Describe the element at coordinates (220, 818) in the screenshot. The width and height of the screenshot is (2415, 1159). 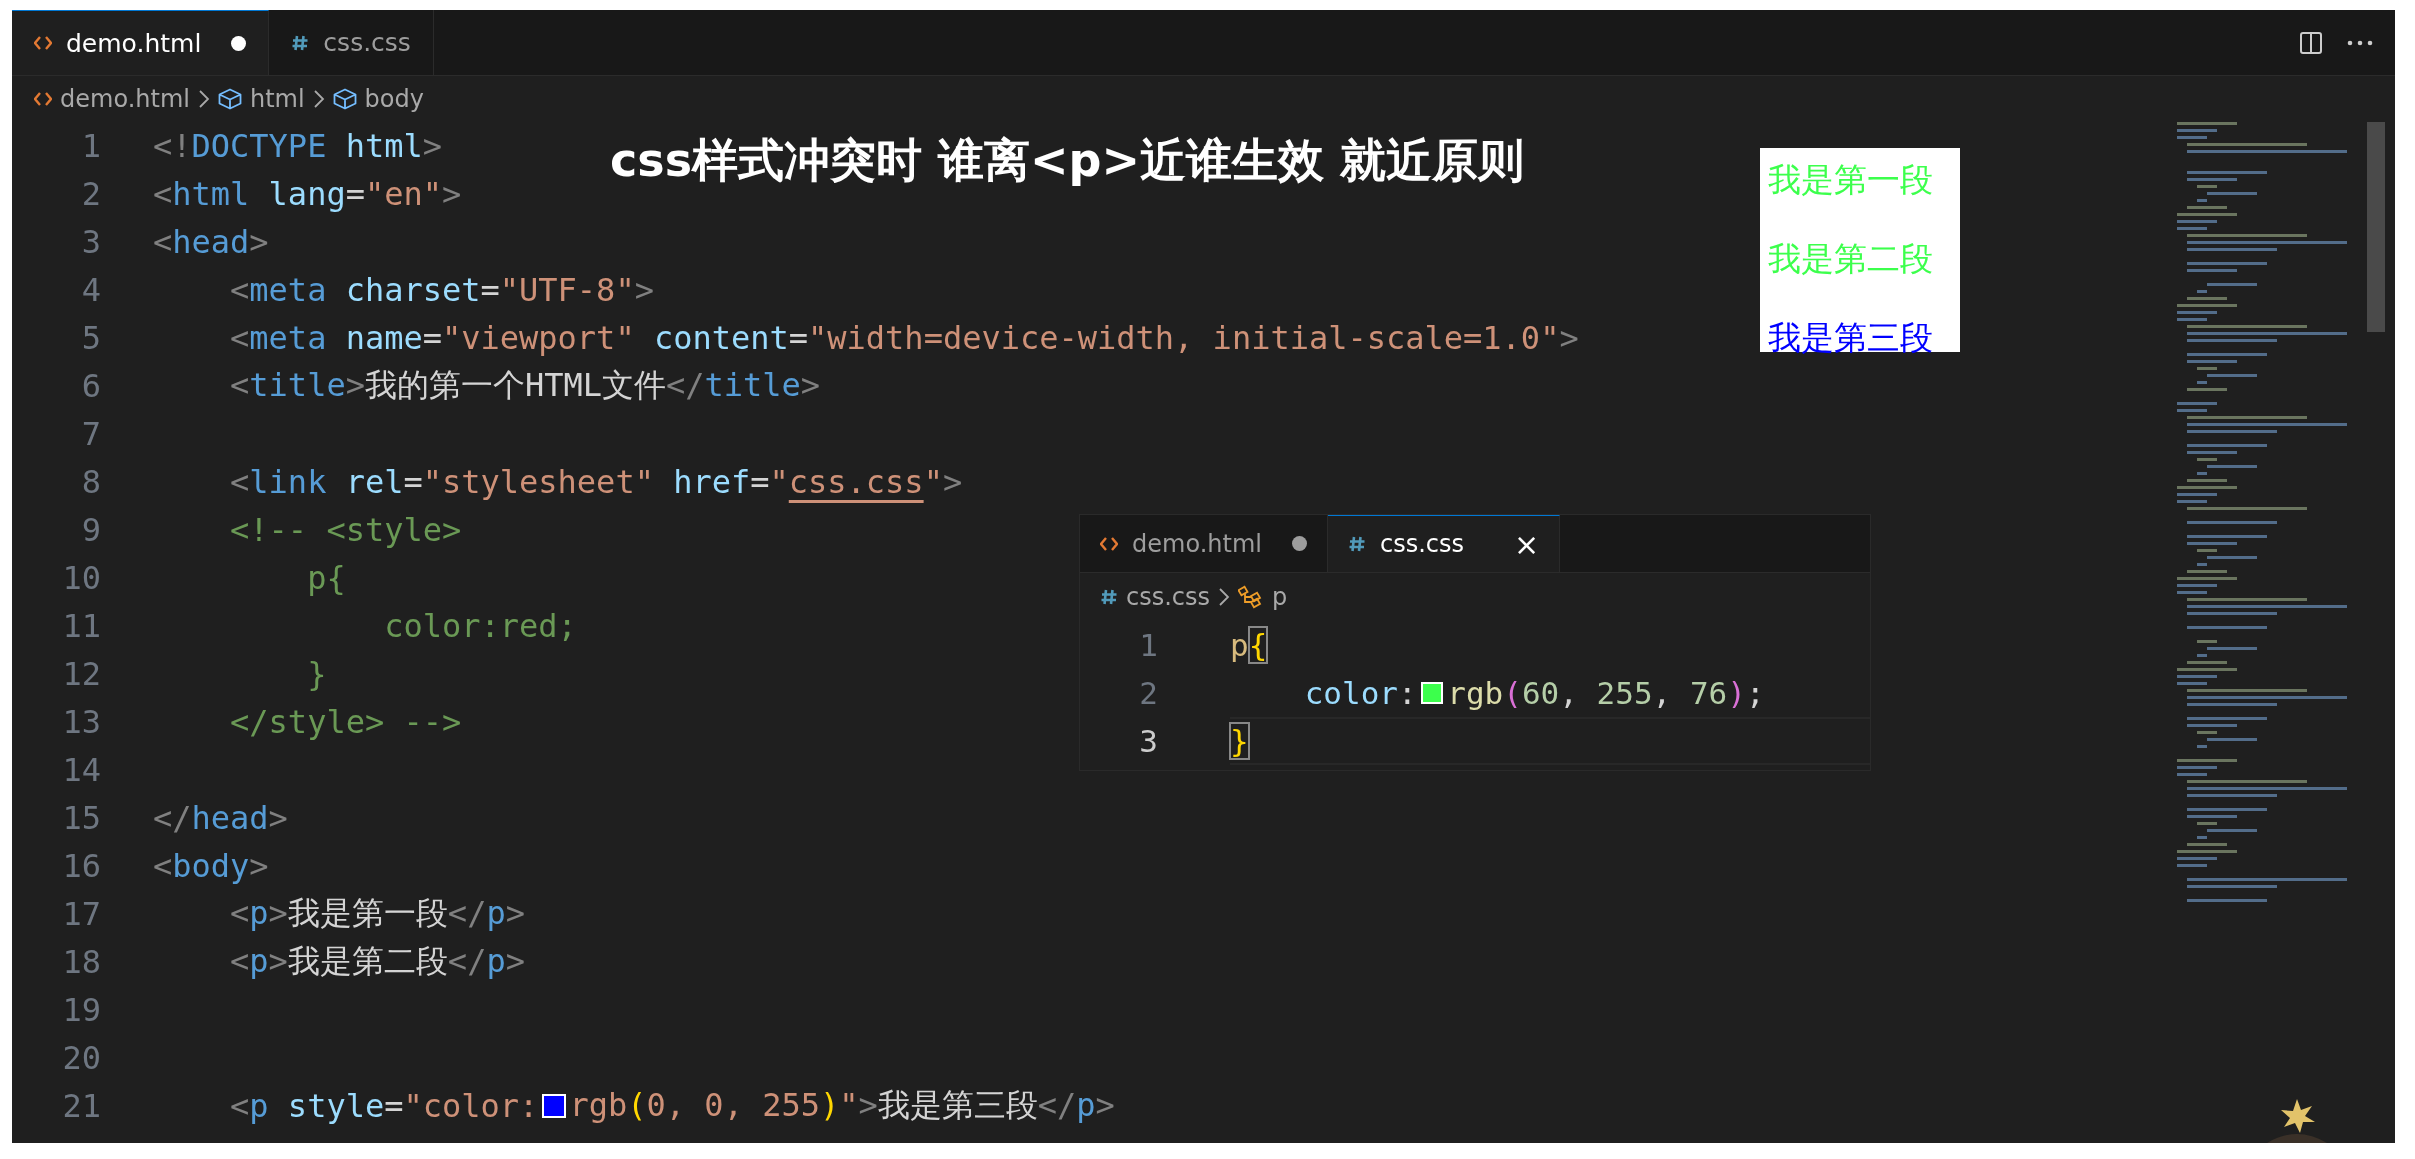
I see `code-text: </head>` at that location.